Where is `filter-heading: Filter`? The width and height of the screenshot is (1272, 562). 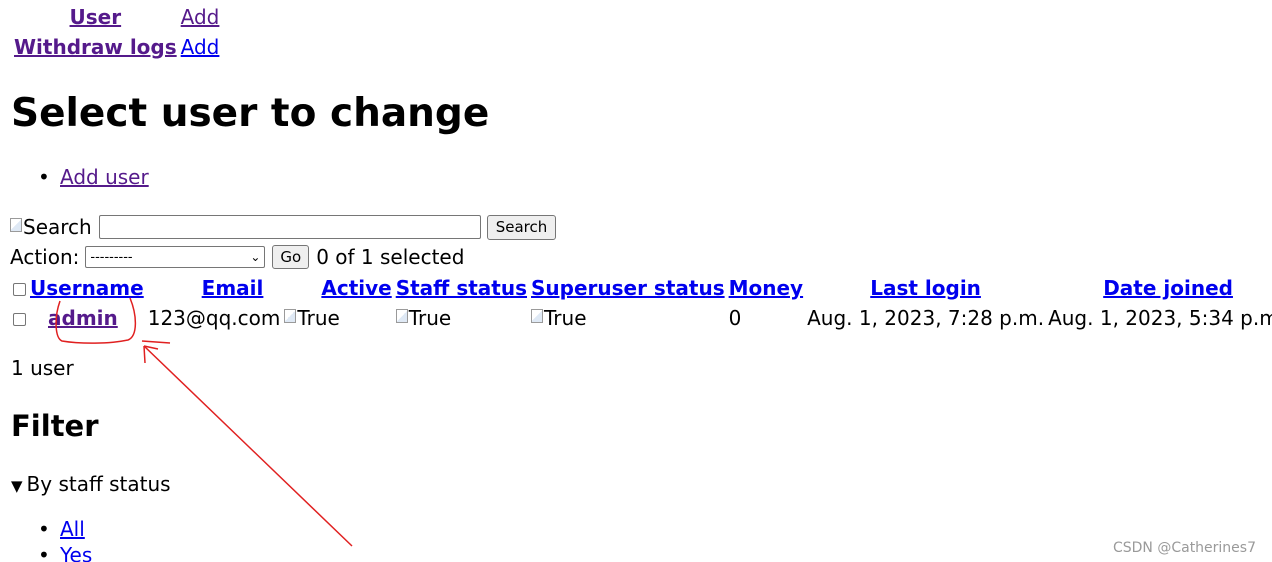
filter-heading: Filter is located at coordinates (55, 426).